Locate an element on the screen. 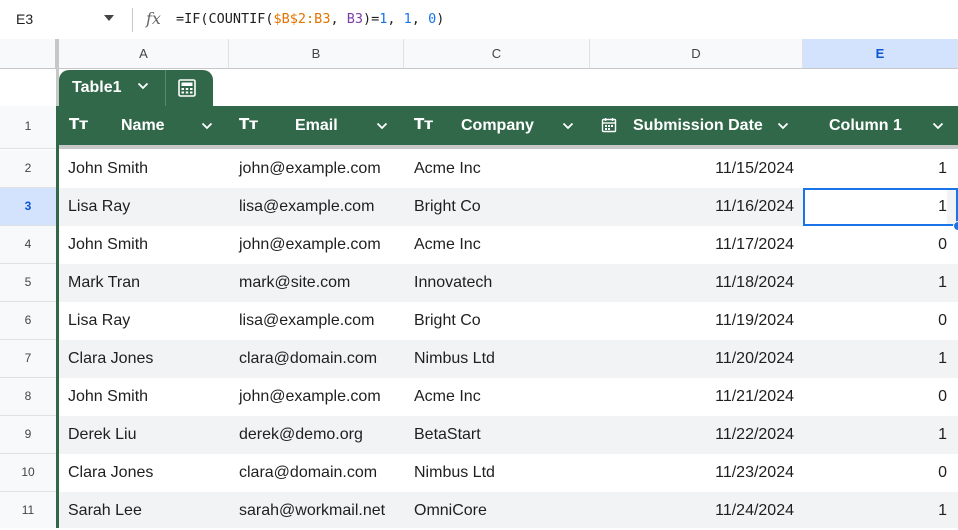 This screenshot has width=958, height=530. cell-name: Derek Liu is located at coordinates (102, 435).